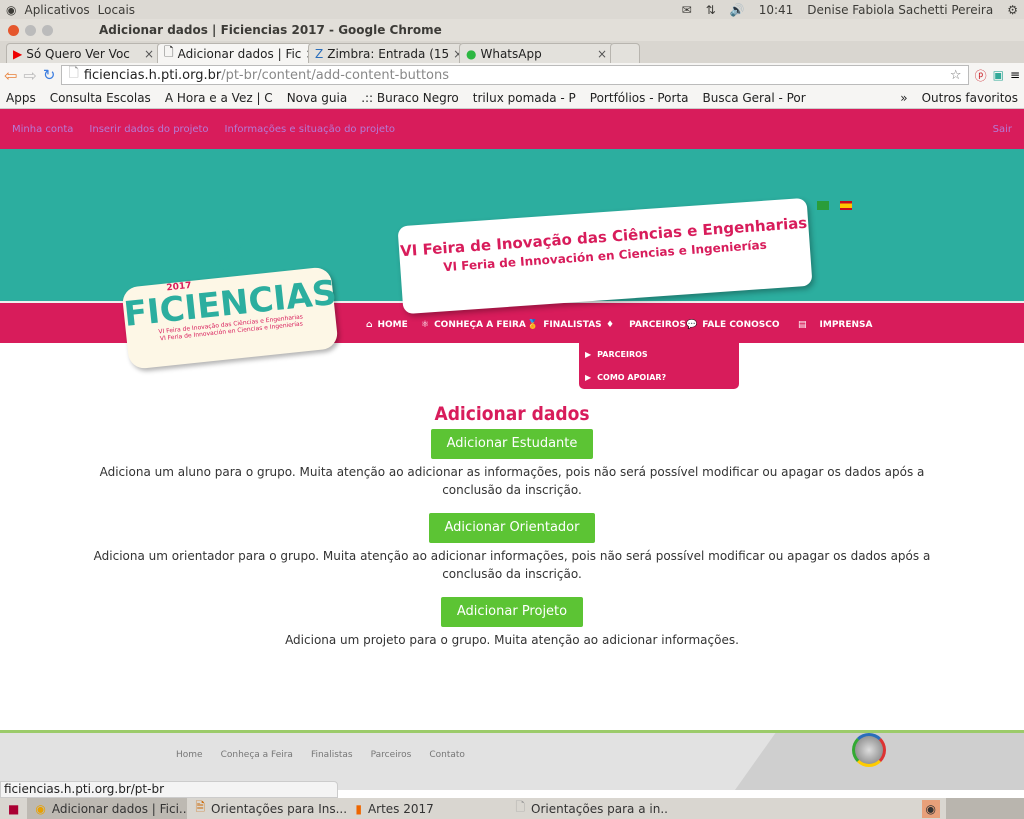 This screenshot has width=1024, height=819. I want to click on footer-link-conheca: Conheça a Feira, so click(257, 755).